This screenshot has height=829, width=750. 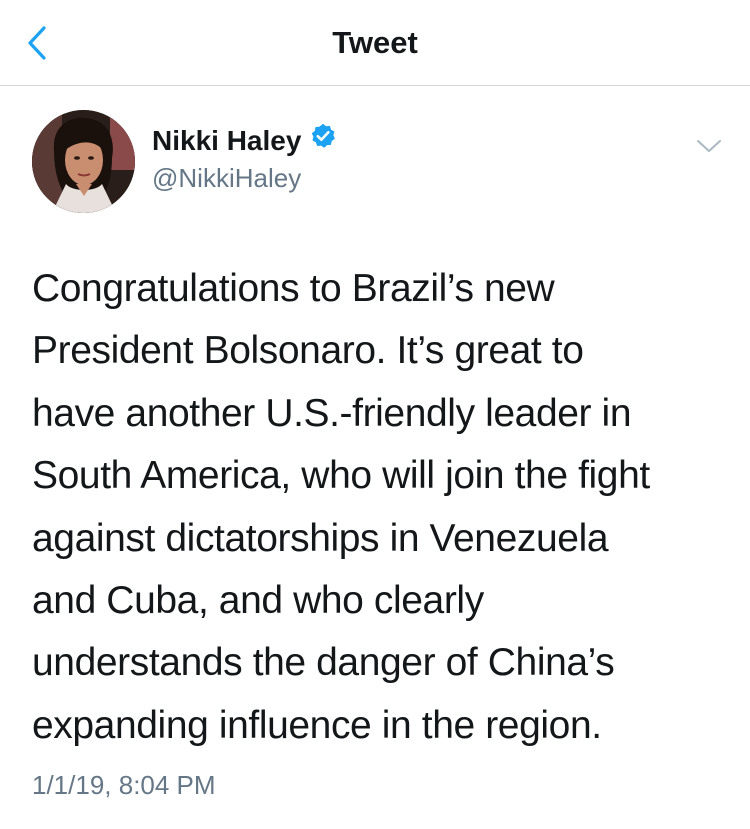 What do you see at coordinates (258, 601) in the screenshot?
I see `tweet-text-line: and Cuba, and who clearly` at bounding box center [258, 601].